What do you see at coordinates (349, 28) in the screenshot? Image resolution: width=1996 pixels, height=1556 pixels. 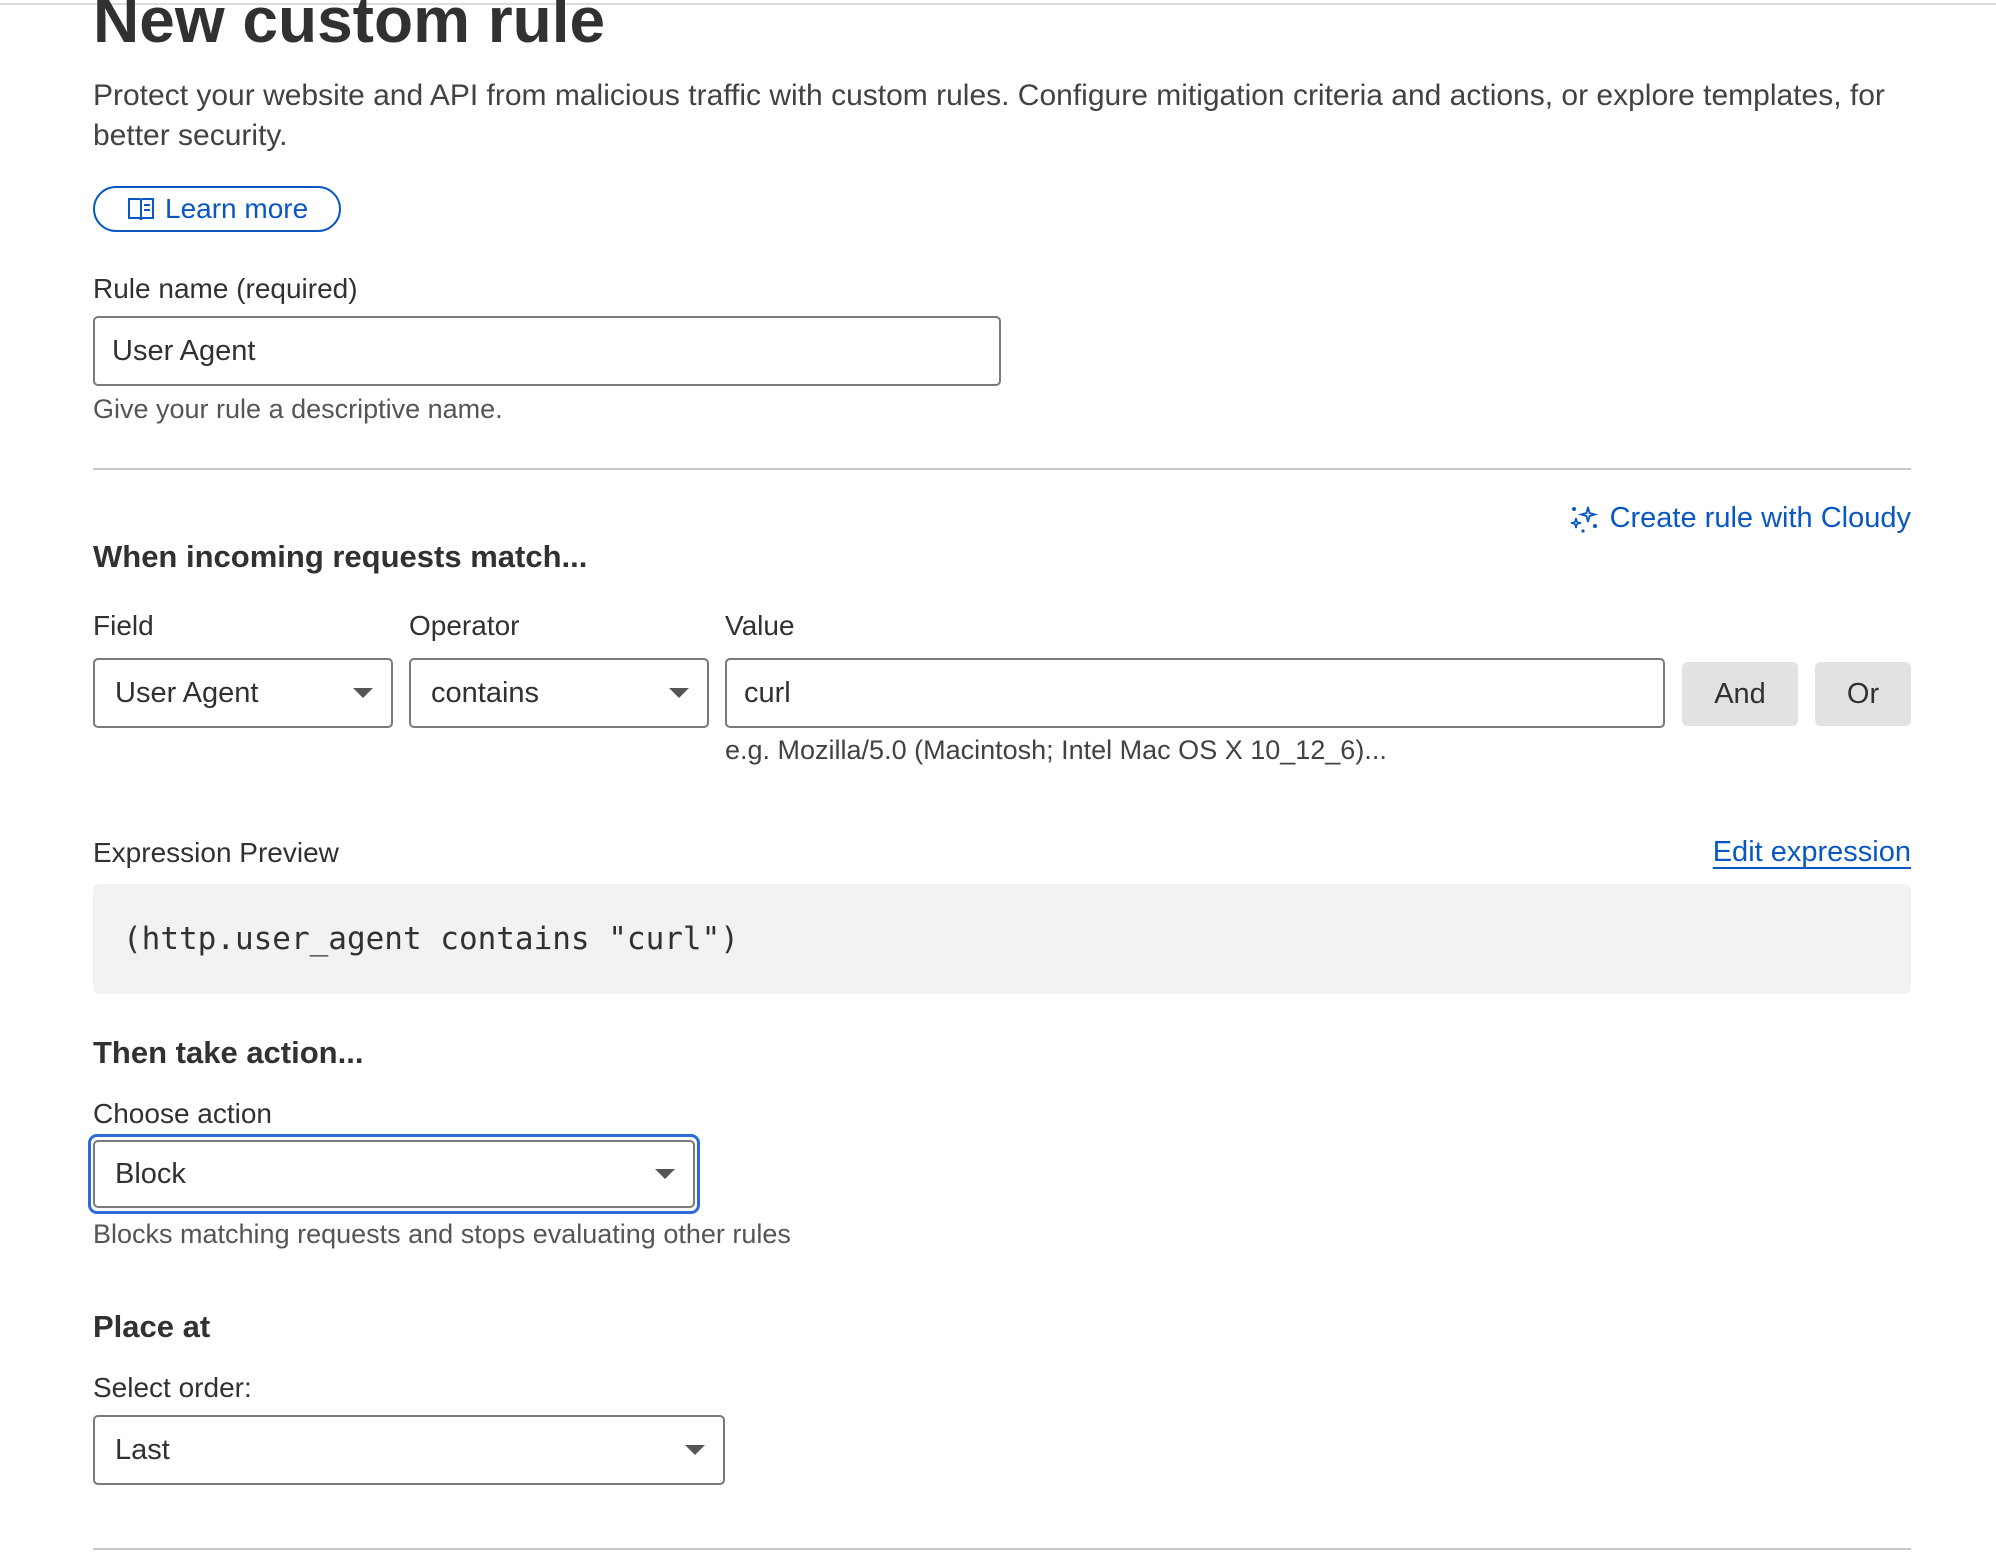 I see `page-title: New custom rule` at bounding box center [349, 28].